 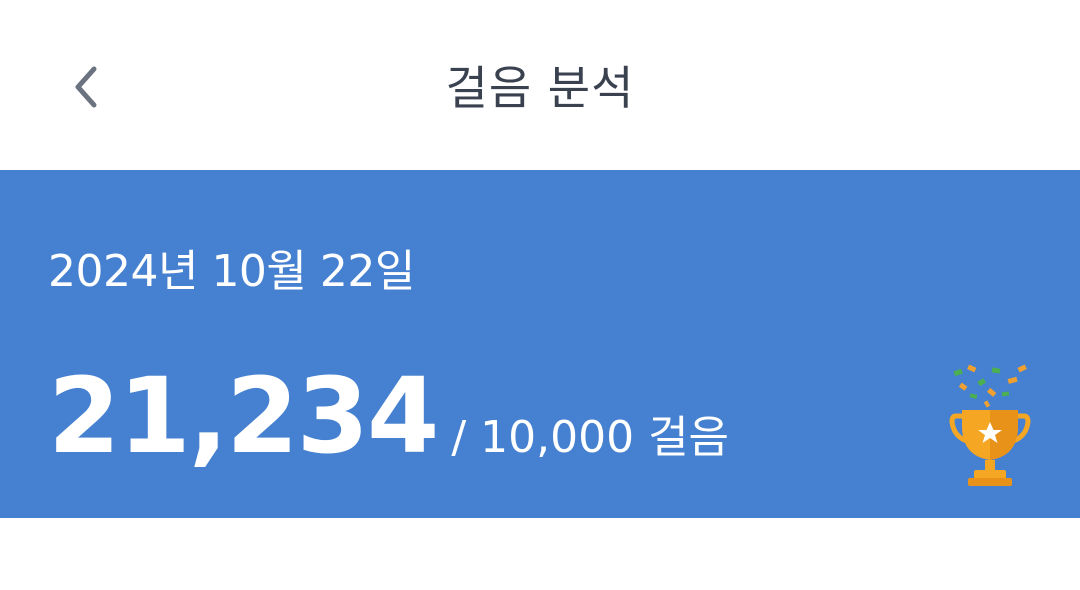 What do you see at coordinates (243, 416) in the screenshot?
I see `step-count: 21,234` at bounding box center [243, 416].